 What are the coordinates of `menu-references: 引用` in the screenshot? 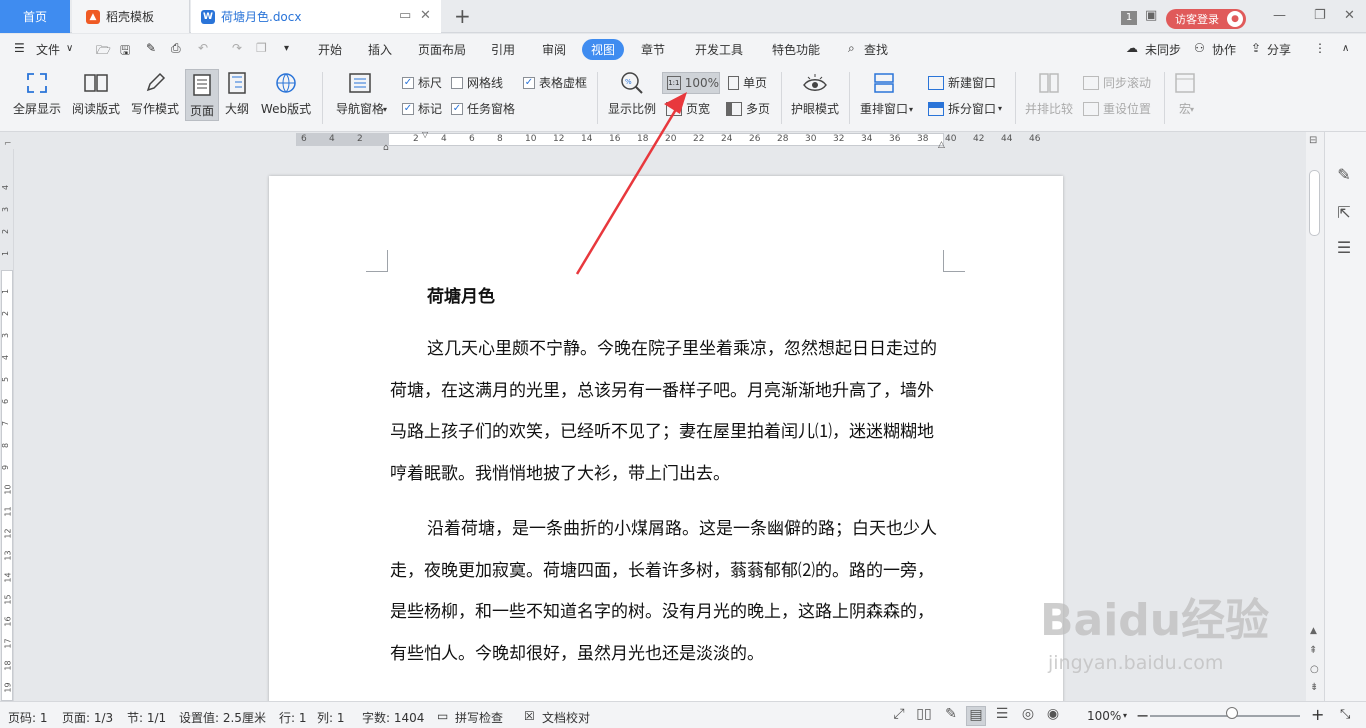 It's located at (503, 49).